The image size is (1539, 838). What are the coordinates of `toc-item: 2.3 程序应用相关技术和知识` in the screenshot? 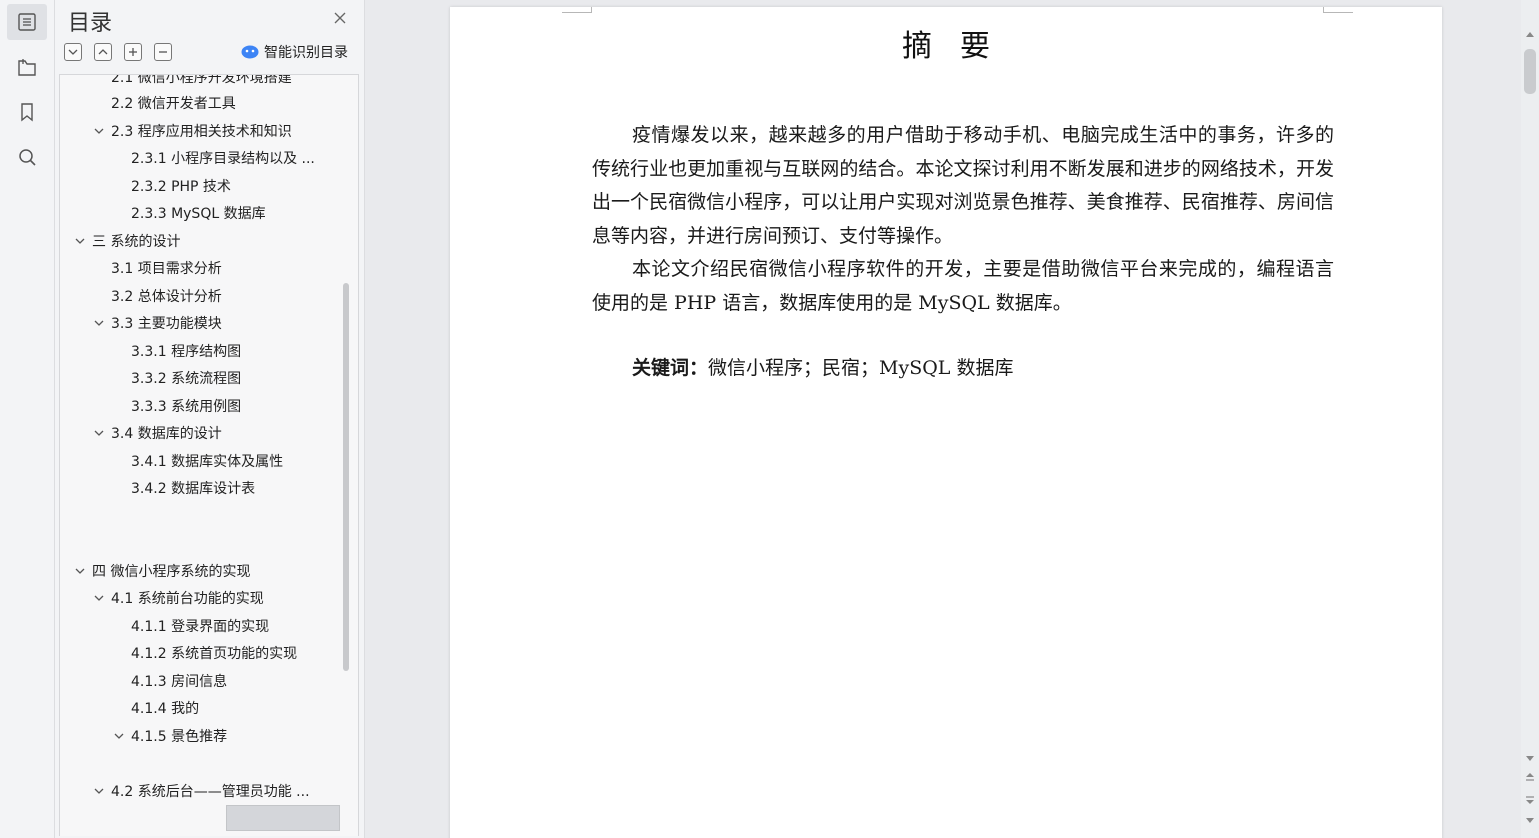 It's located at (192, 131).